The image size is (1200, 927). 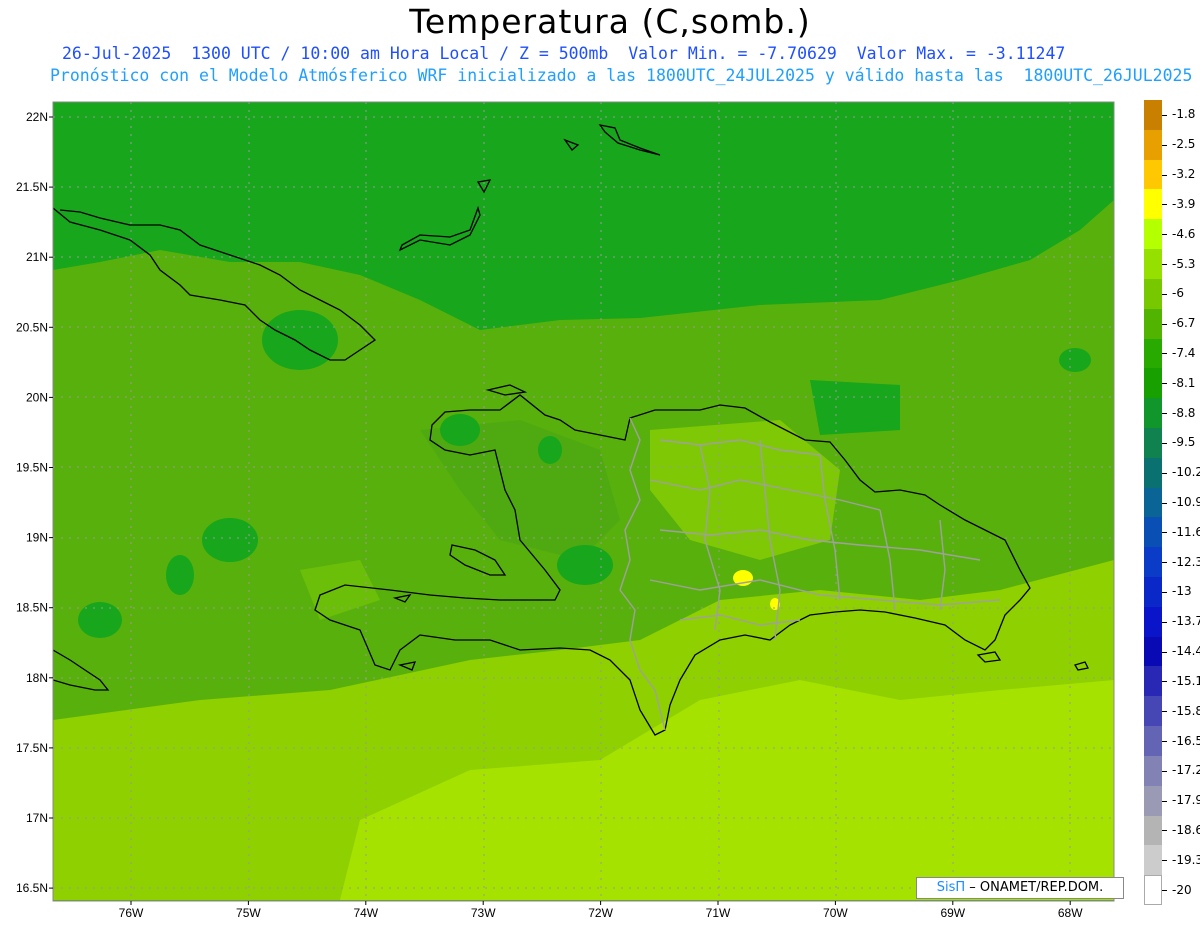 I want to click on sispi-logo-text: SisΠ, so click(x=951, y=887).